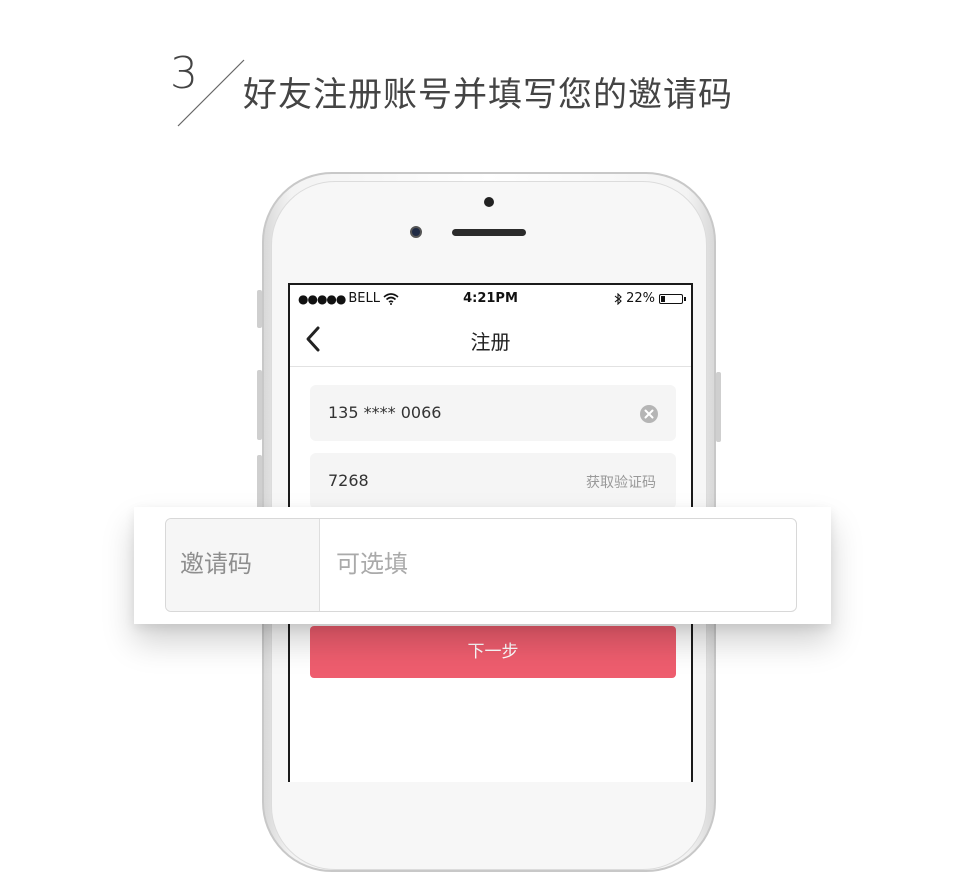 The image size is (960, 872). I want to click on next-step-button: 下一步, so click(493, 652).